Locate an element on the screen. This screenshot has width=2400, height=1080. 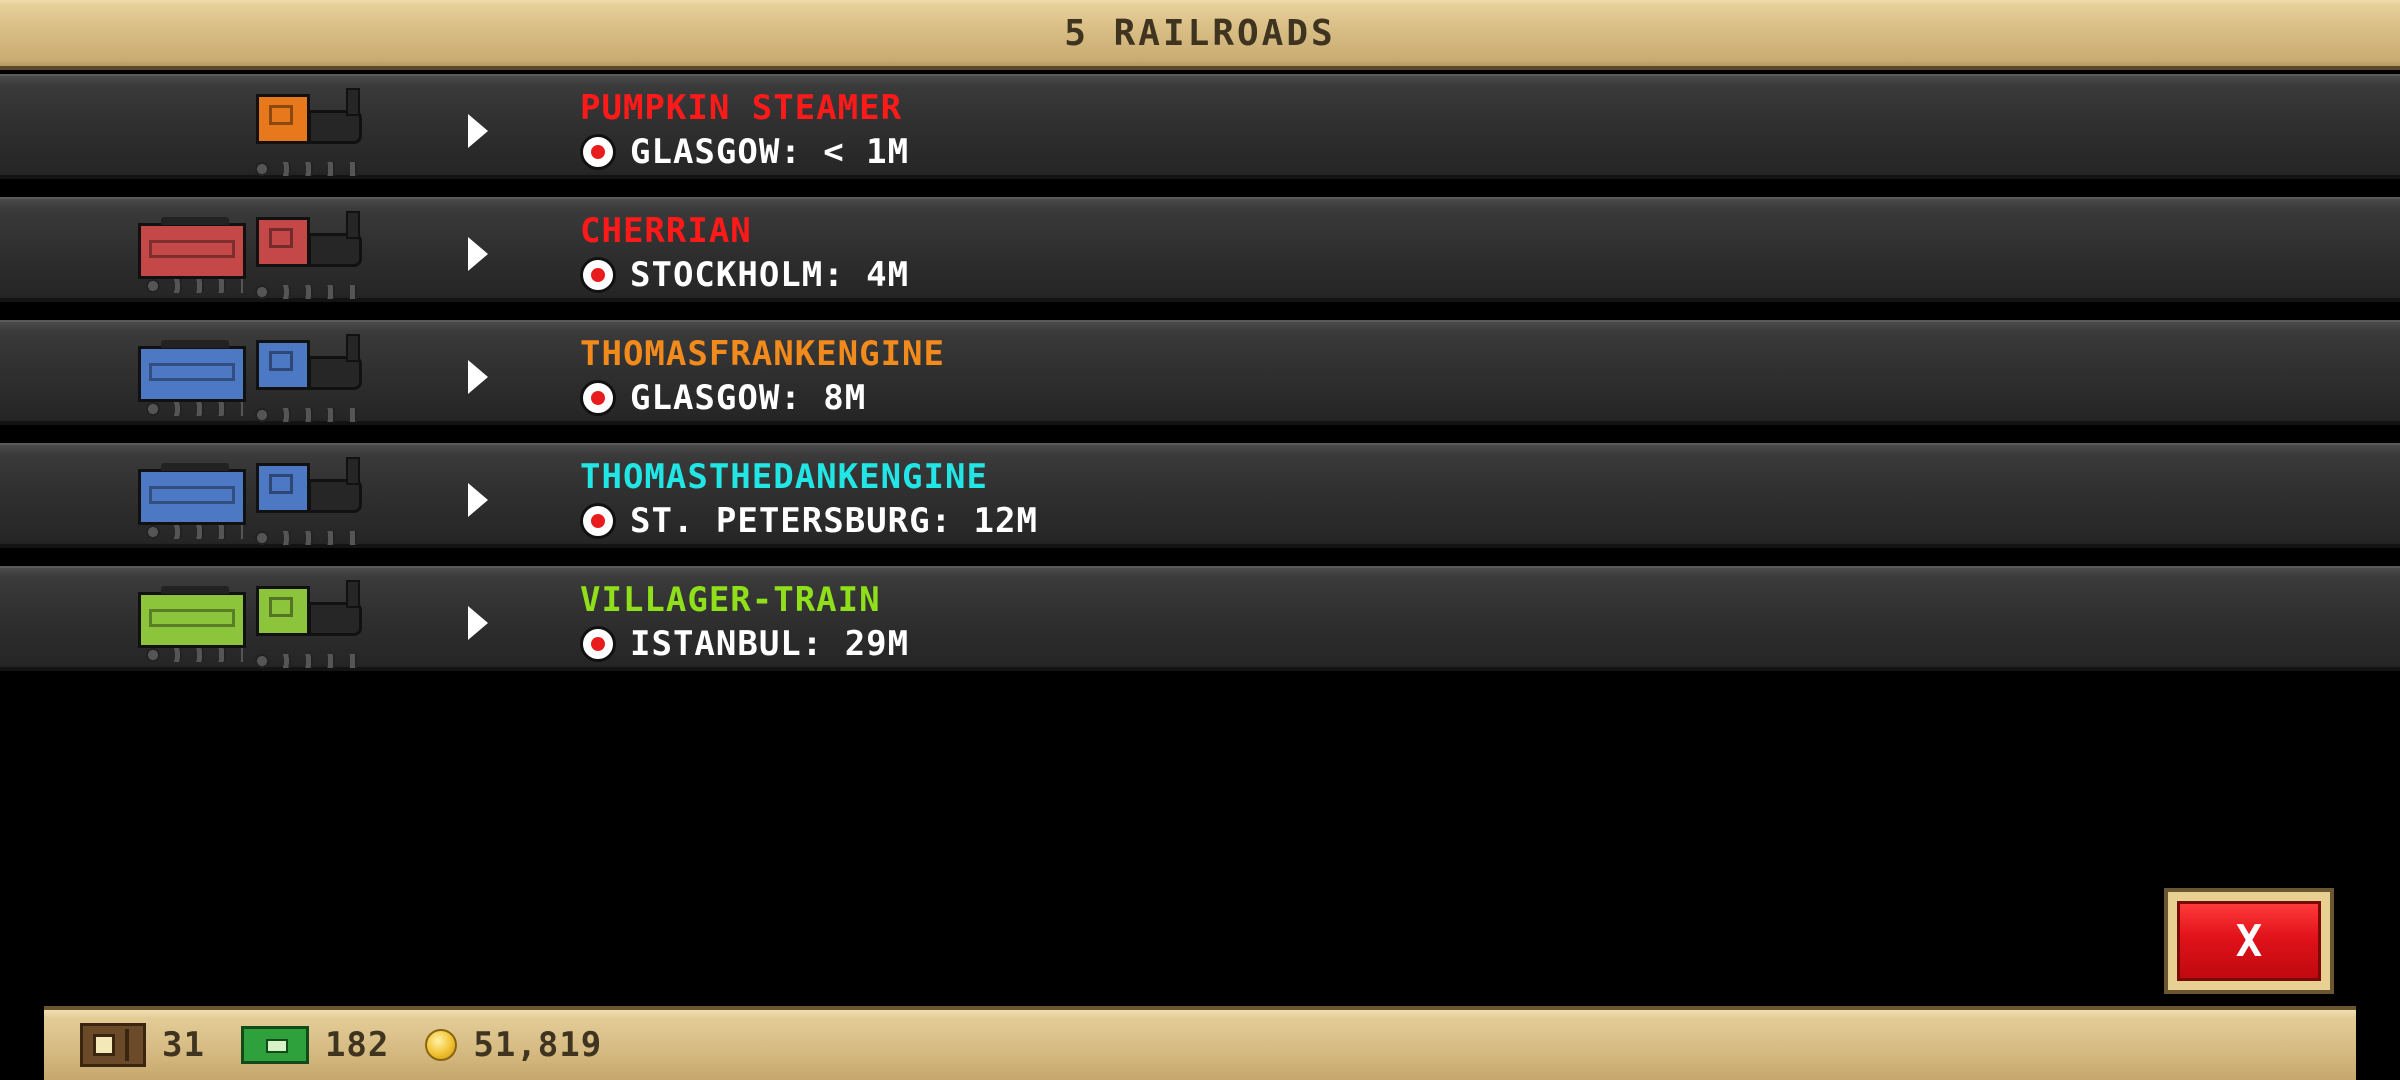
station-info: ISTANBUL: 29M is located at coordinates (744, 644).